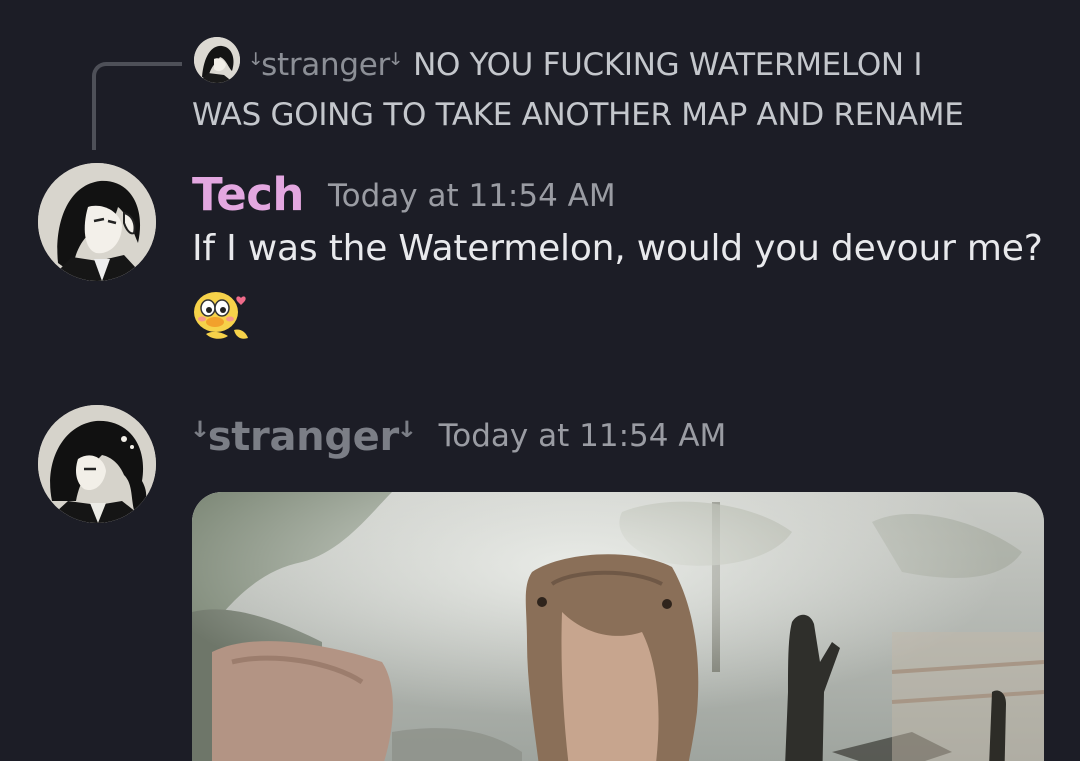 This screenshot has height=761, width=1080. I want to click on reply-text-line1: NO YOU FUCKING WATERMELON I, so click(668, 65).